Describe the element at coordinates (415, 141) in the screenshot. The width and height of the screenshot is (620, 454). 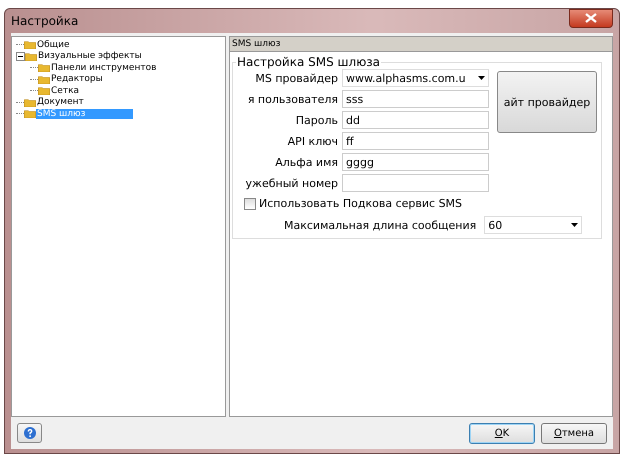
I see `input-field: ff` at that location.